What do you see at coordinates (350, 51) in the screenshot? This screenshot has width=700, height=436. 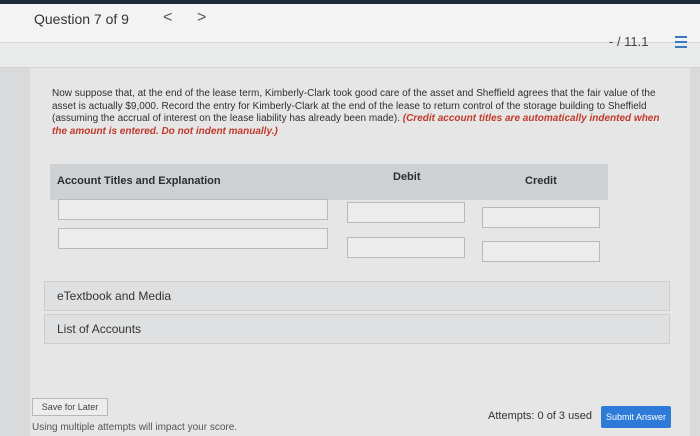 I see `score-bar: - / 11.1` at bounding box center [350, 51].